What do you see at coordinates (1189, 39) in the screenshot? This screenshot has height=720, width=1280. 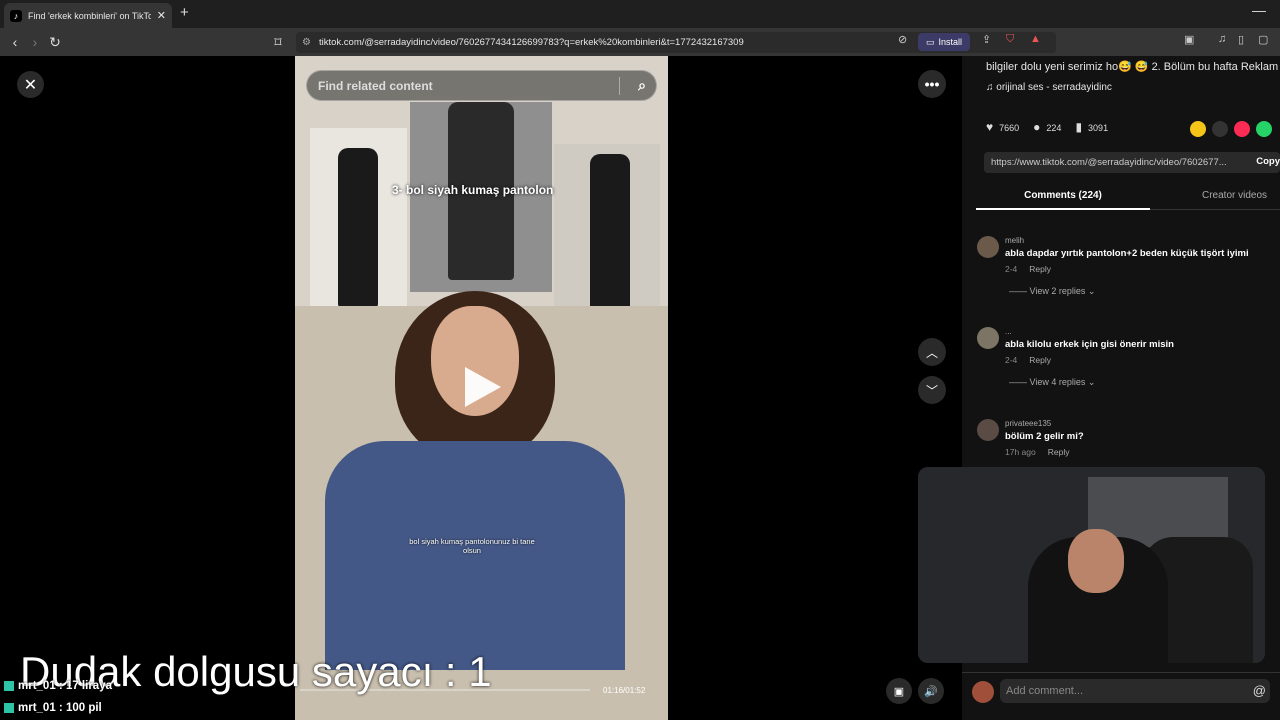 I see `sidebar-toggle-icon: ▣` at bounding box center [1189, 39].